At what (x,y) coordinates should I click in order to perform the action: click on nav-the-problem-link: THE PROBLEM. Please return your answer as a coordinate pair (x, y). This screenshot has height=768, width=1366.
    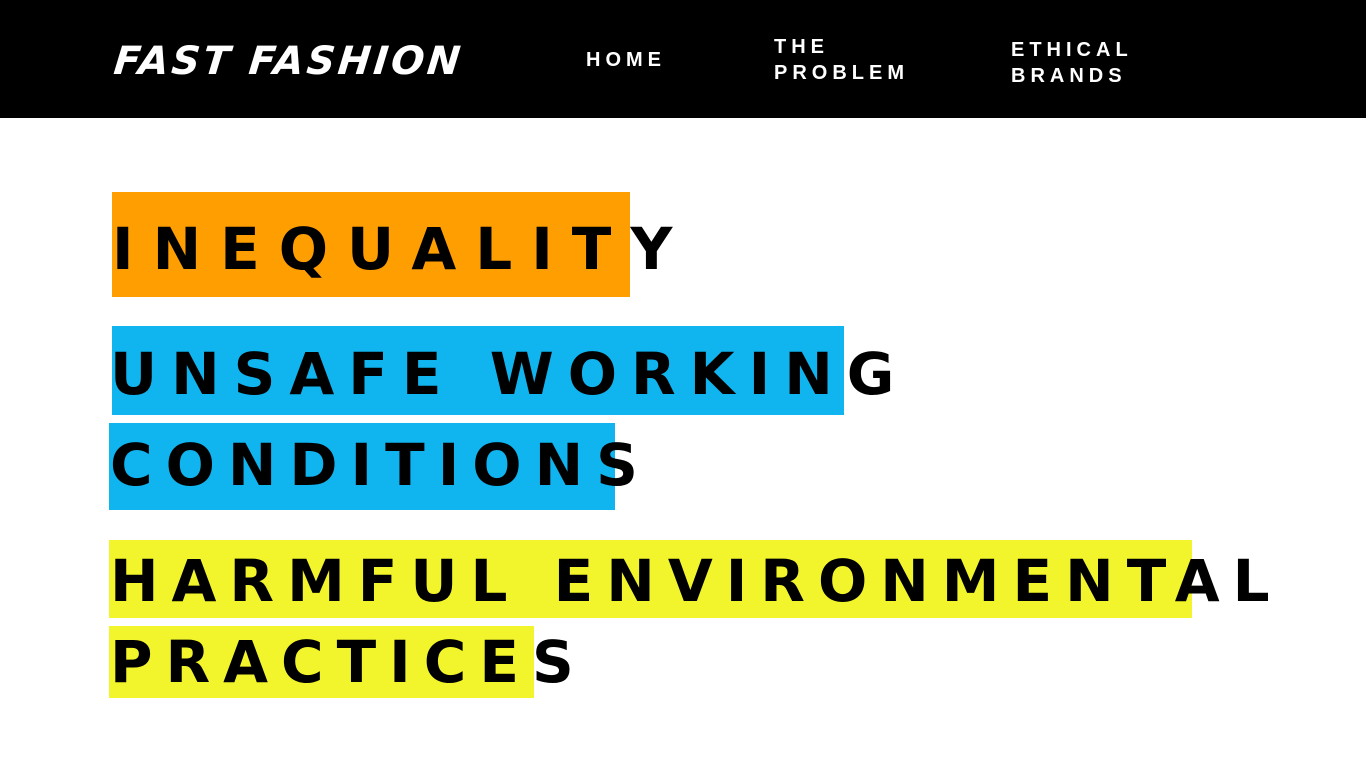
    Looking at the image, I should click on (841, 60).